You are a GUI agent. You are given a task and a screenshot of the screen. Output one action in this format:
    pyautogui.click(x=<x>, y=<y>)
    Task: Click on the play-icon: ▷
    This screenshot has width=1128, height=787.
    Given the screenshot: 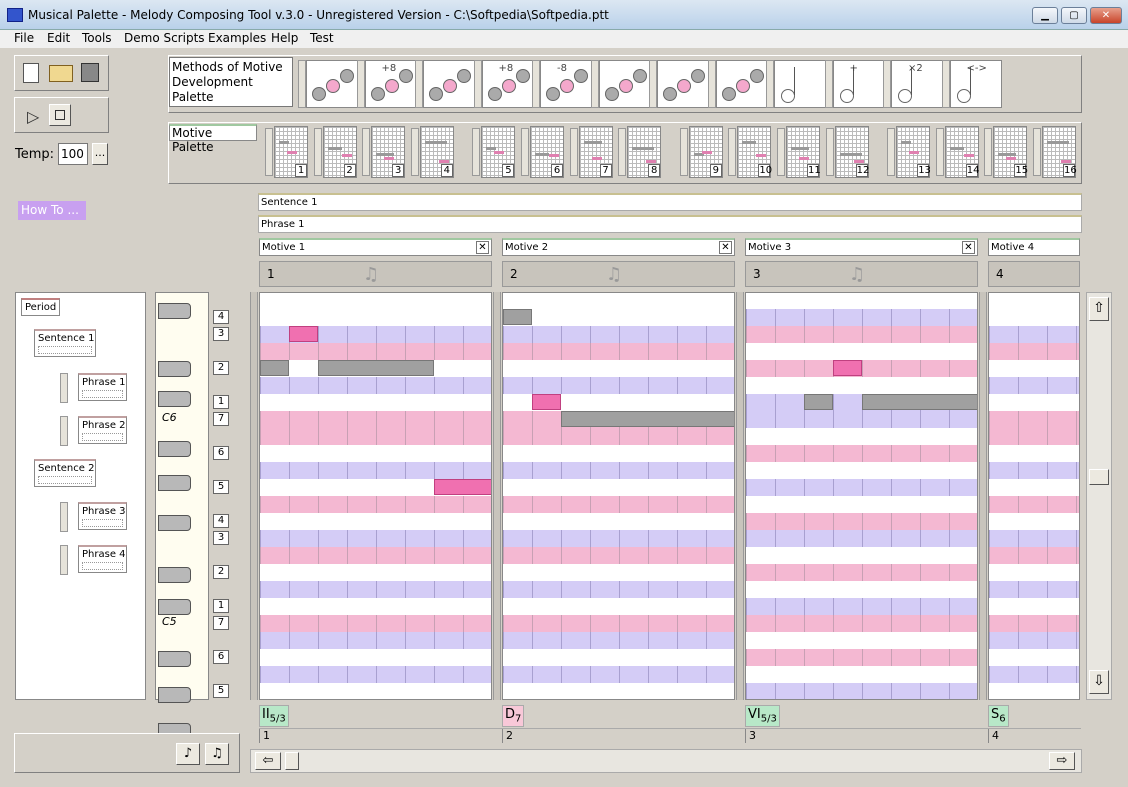 What is the action you would take?
    pyautogui.click(x=33, y=116)
    